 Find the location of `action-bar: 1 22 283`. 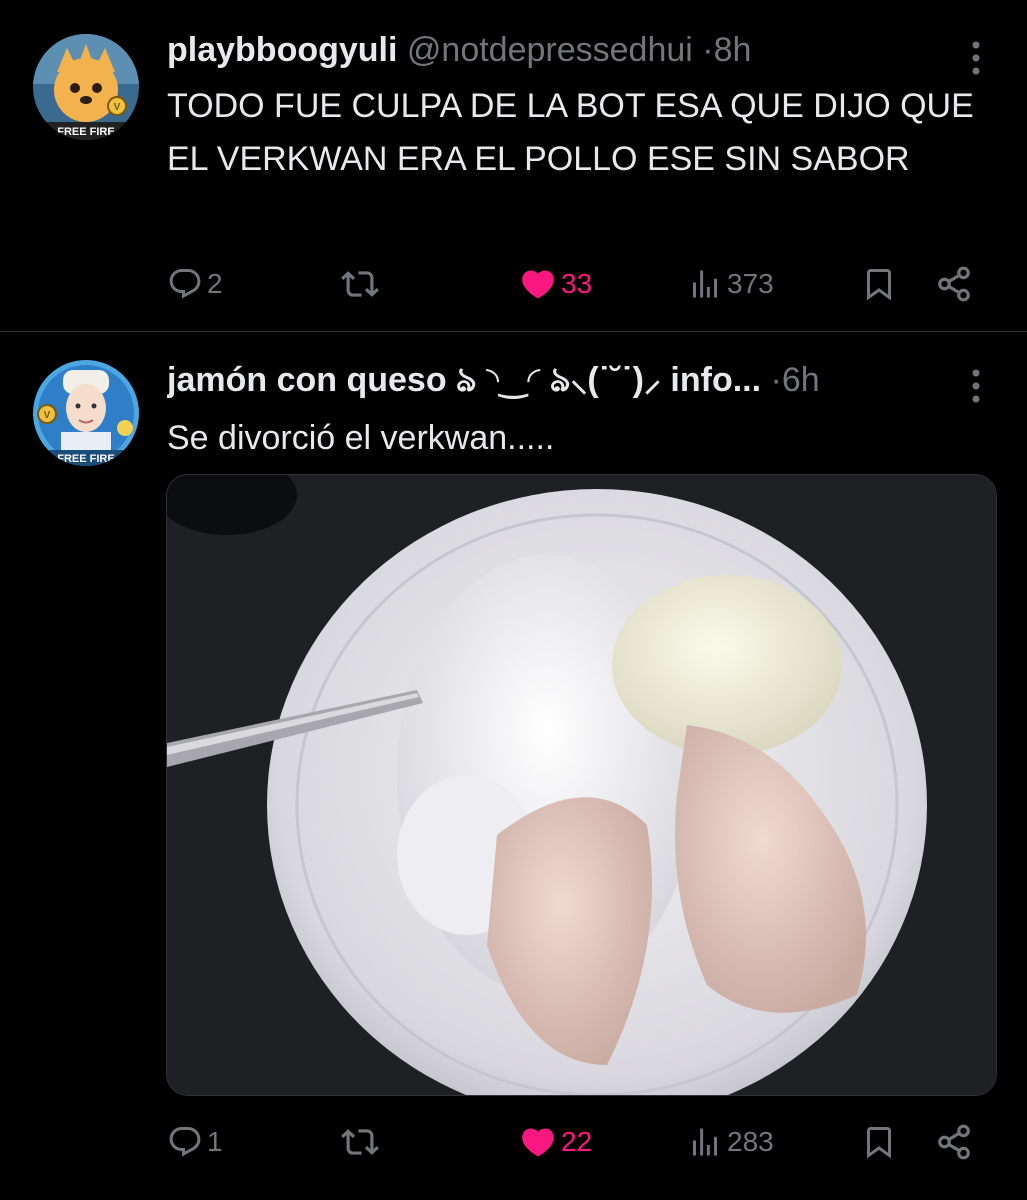

action-bar: 1 22 283 is located at coordinates (572, 1142).